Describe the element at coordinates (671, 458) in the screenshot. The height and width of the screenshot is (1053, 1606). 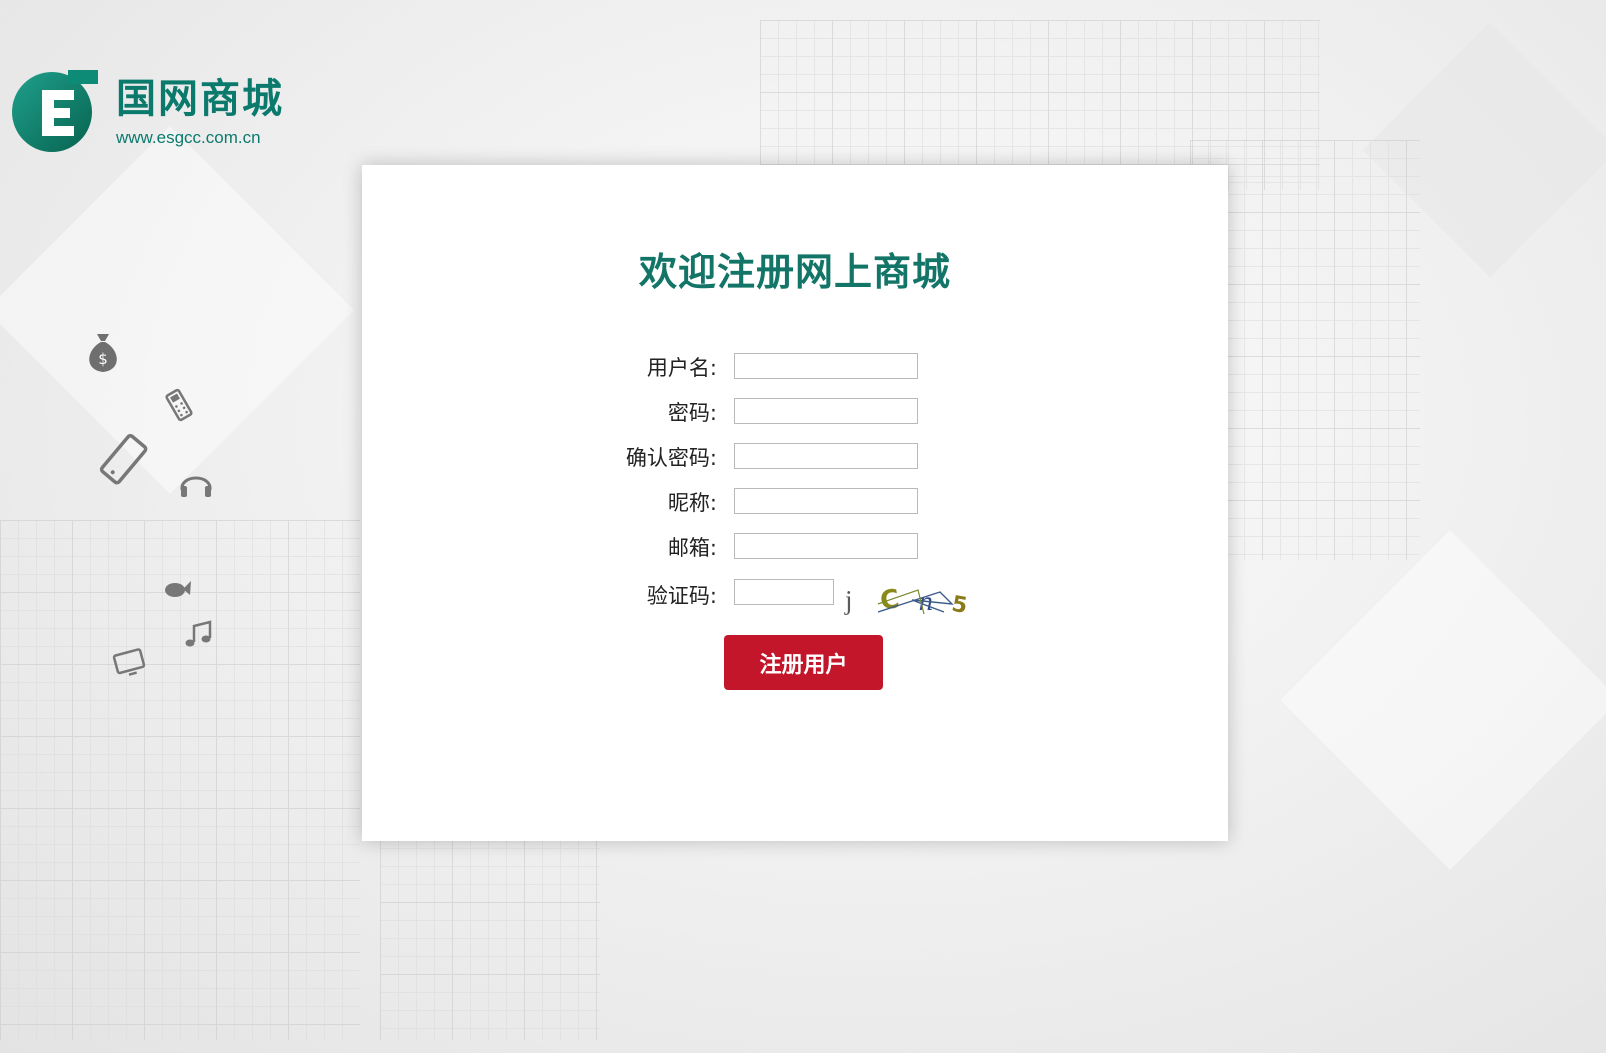
I see `confirm-password-label: 确认密码:` at that location.